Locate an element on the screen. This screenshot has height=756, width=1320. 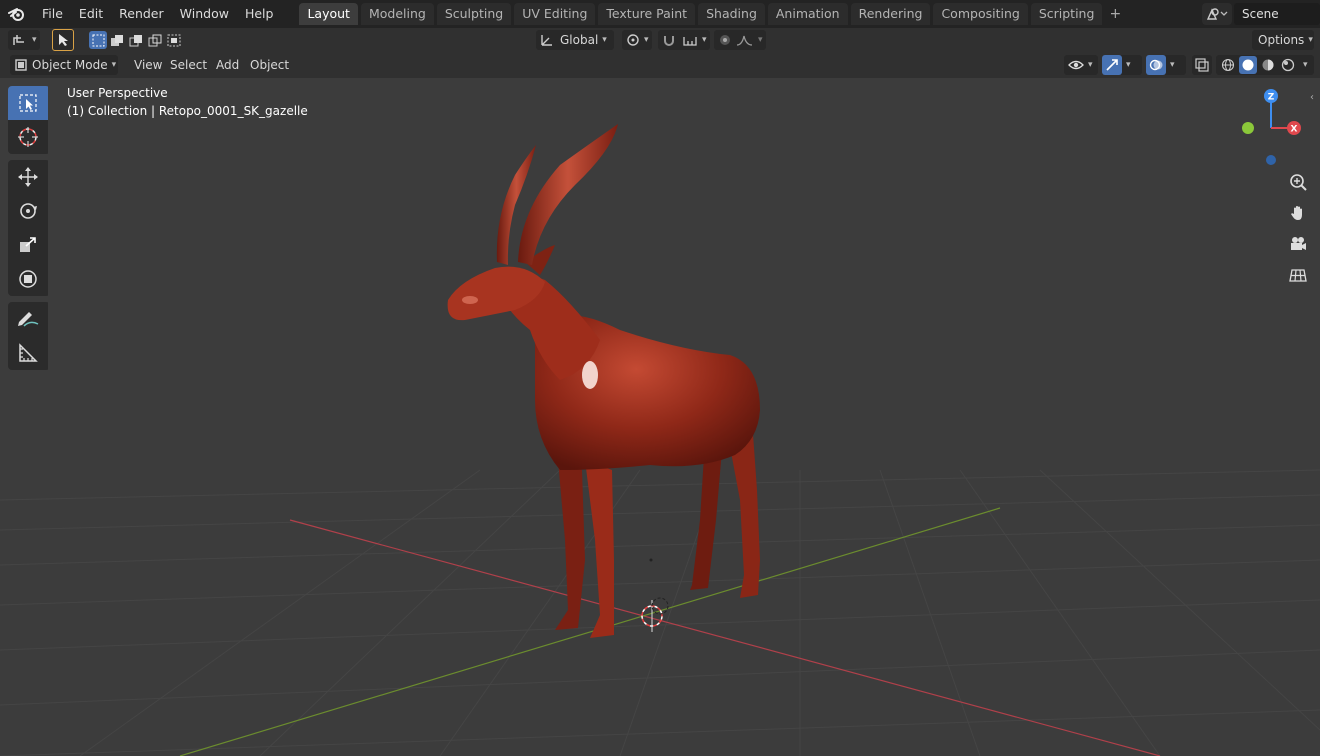
object-menu: Object is located at coordinates (269, 65).